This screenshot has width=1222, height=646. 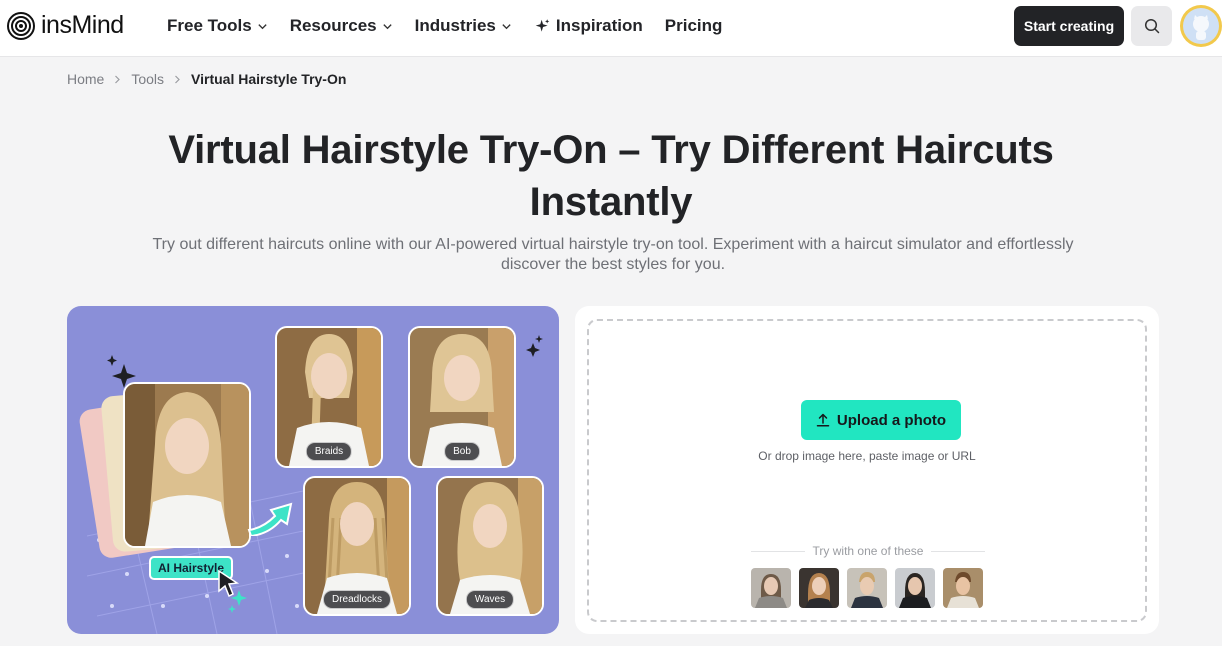 I want to click on style-photo-dreadlocks: Dreadlocks, so click(x=357, y=546).